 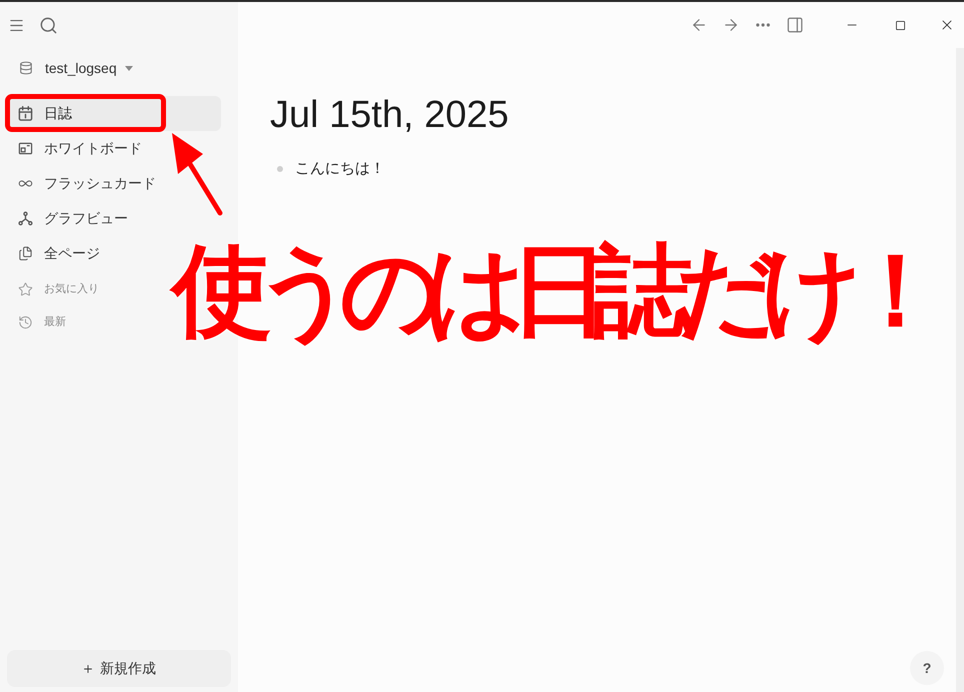 I want to click on history-icon, so click(x=25, y=322).